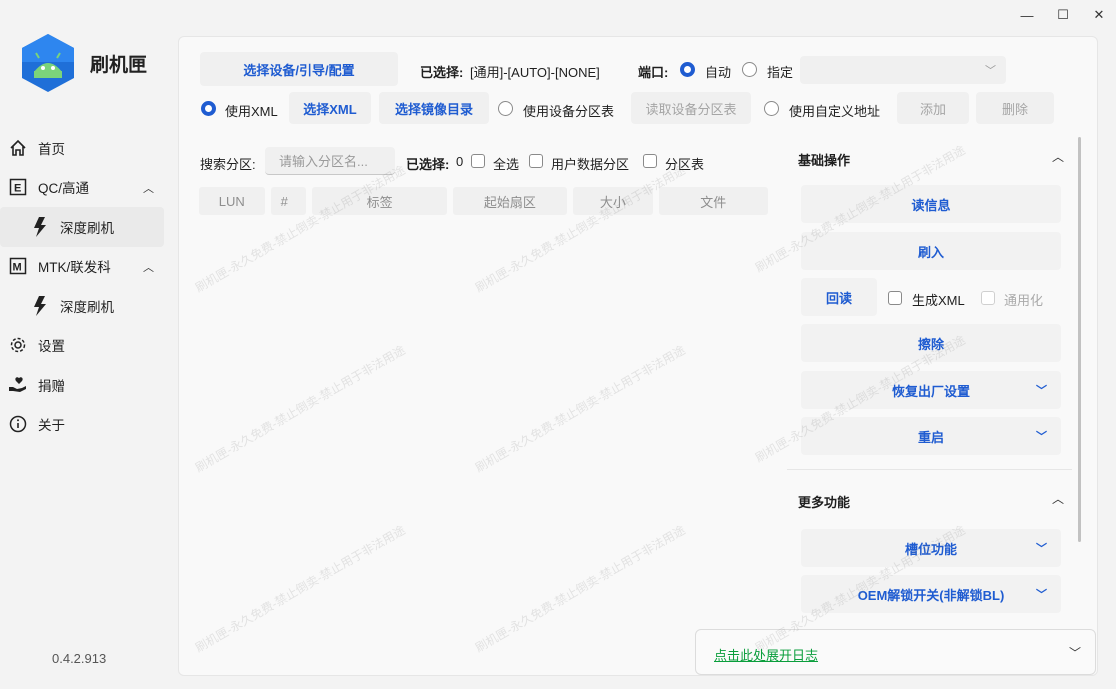 This screenshot has height=689, width=1116. What do you see at coordinates (251, 111) in the screenshot?
I see `use-xml-label: 使用XML` at bounding box center [251, 111].